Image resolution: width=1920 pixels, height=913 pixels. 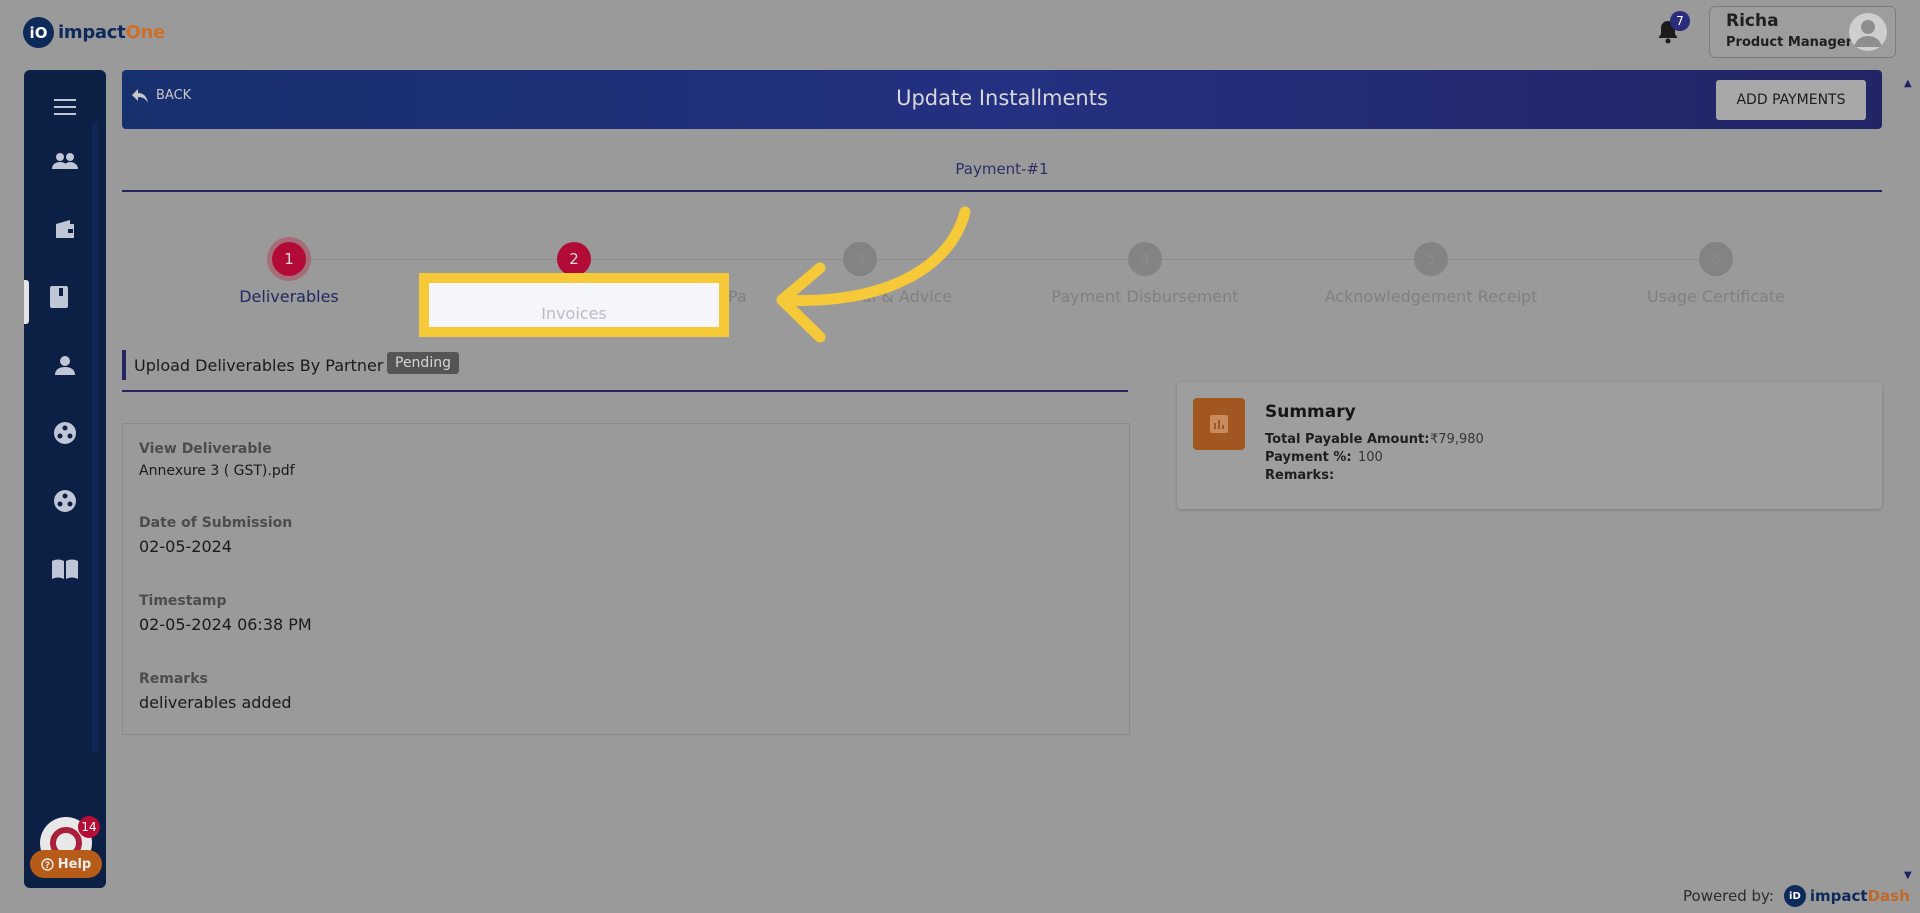 I want to click on step-label: Acknowledgement Receipt, so click(x=1431, y=296).